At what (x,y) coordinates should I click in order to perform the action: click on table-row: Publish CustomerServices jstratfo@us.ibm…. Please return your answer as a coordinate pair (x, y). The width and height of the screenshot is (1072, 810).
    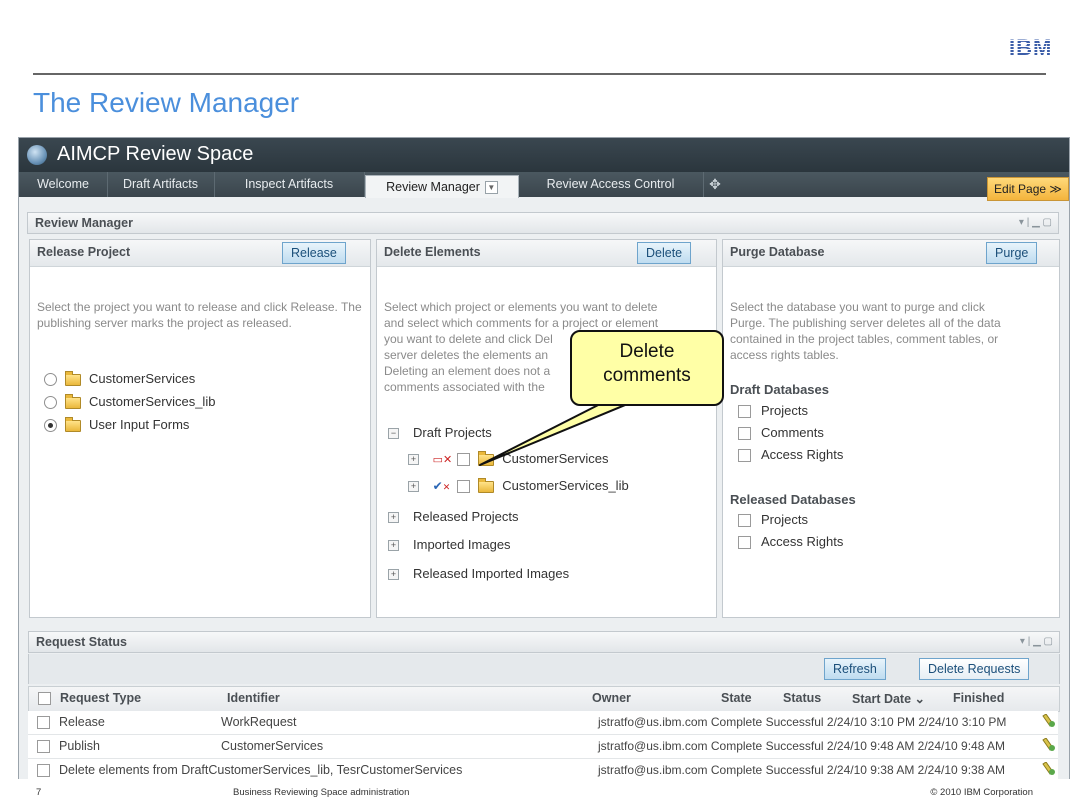
    Looking at the image, I should click on (543, 747).